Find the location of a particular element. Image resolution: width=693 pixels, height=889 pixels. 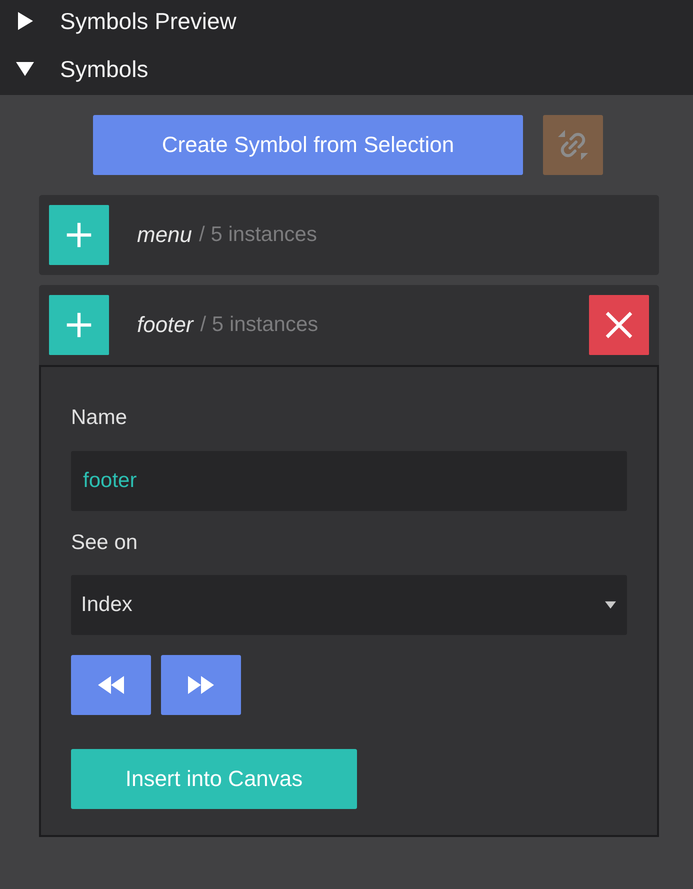

previous-button is located at coordinates (111, 685).